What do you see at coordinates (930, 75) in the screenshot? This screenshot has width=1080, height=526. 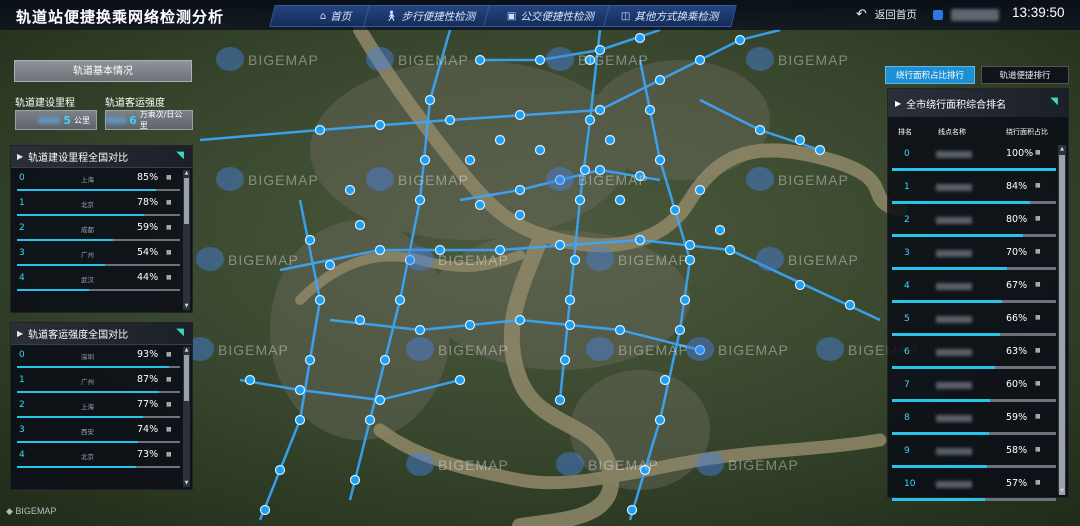 I see `tab-detour-ratio: 绕行面积占比排行` at bounding box center [930, 75].